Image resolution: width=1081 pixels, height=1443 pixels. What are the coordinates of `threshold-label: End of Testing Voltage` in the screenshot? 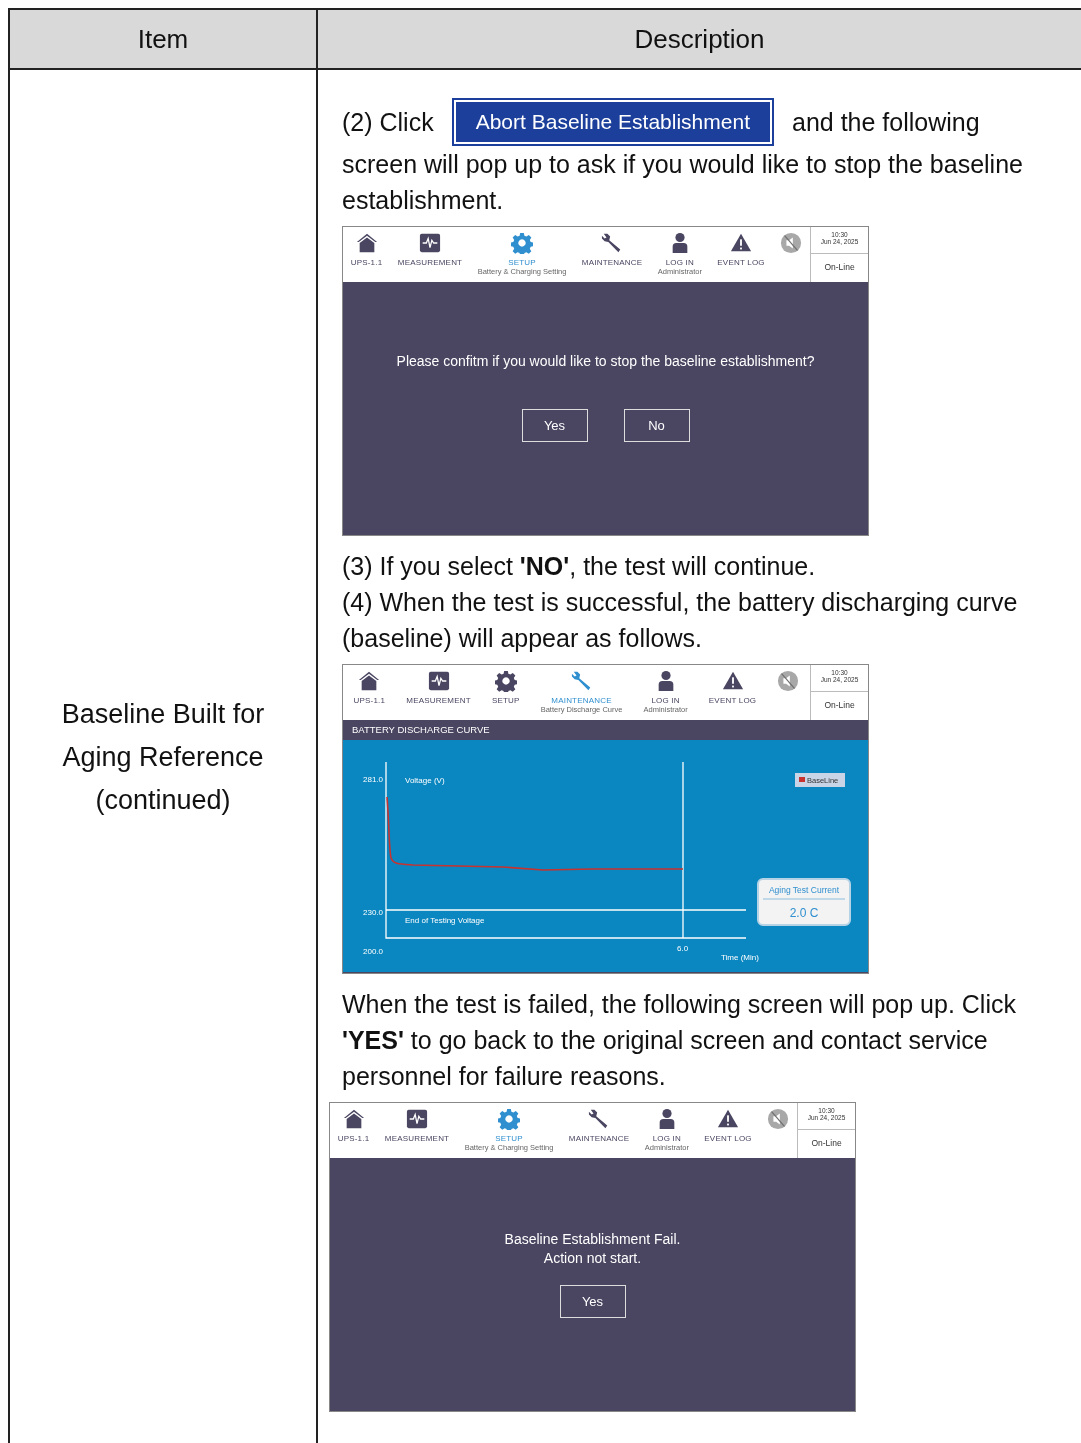 It's located at (445, 920).